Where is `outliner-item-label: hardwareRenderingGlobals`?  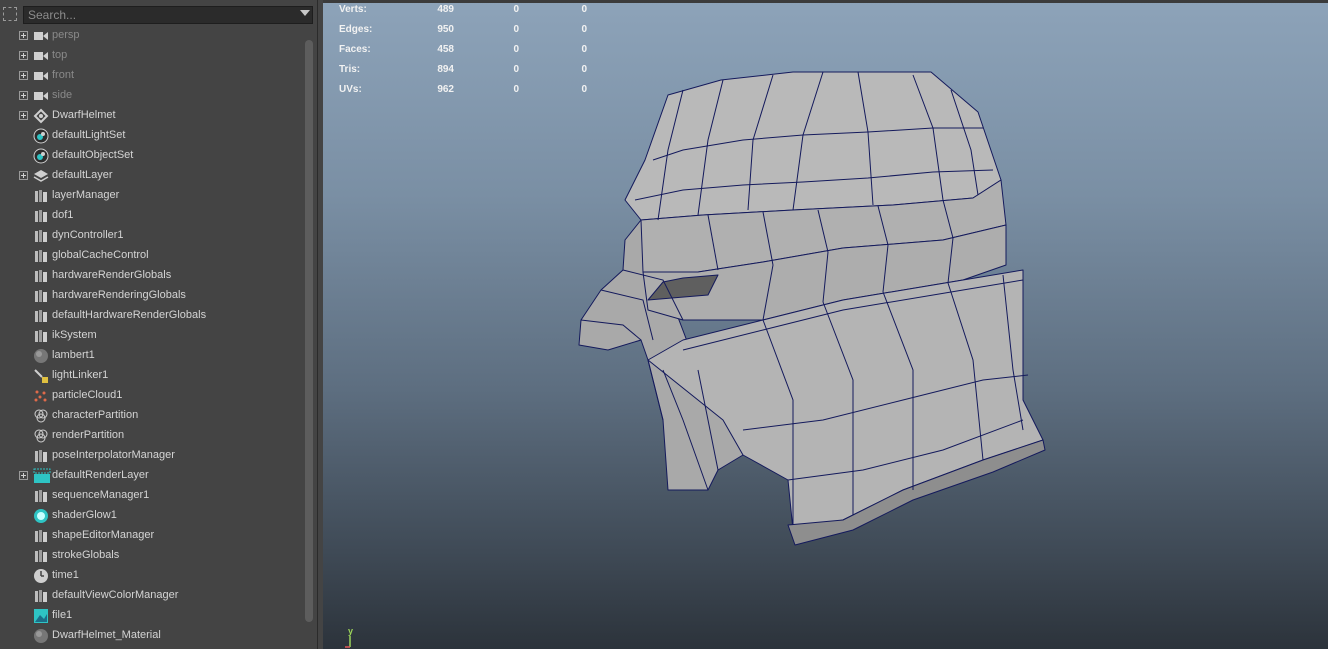
outliner-item-label: hardwareRenderingGlobals is located at coordinates (119, 295).